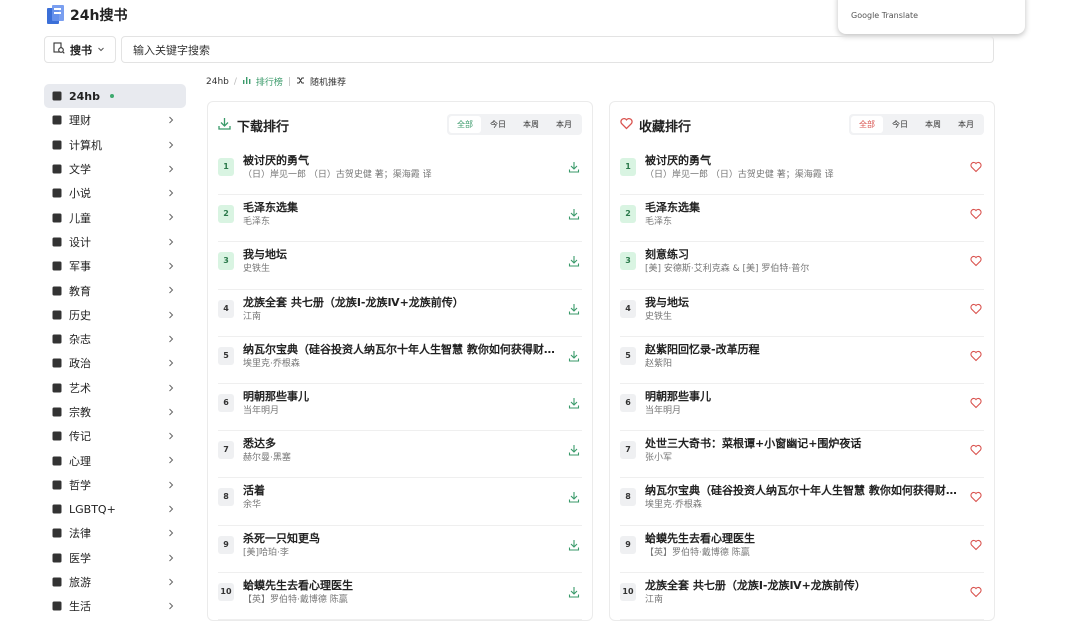 Image resolution: width=1080 pixels, height=621 pixels. What do you see at coordinates (115, 509) in the screenshot?
I see `sidebar-item: LGBTQ+` at bounding box center [115, 509].